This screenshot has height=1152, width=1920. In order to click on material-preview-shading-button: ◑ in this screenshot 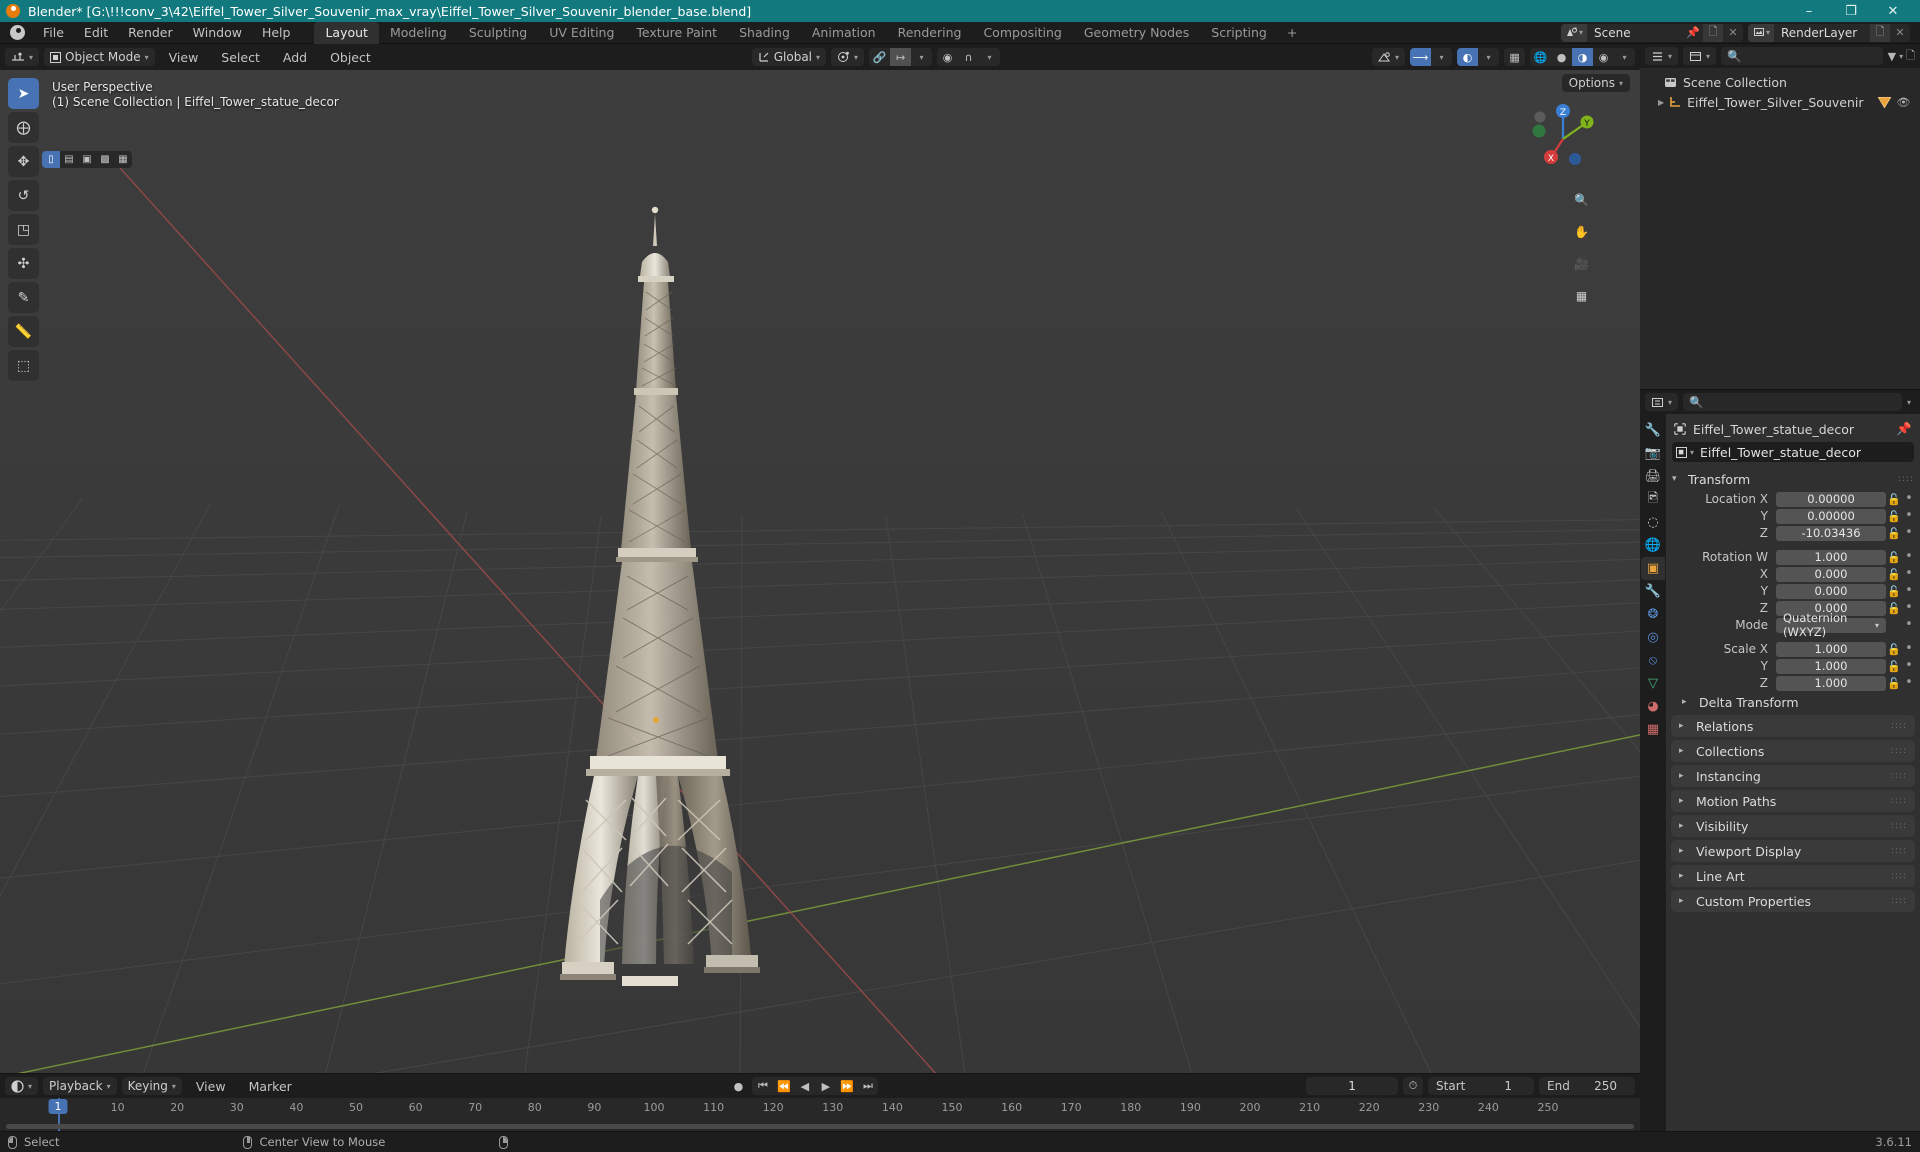, I will do `click(1583, 57)`.